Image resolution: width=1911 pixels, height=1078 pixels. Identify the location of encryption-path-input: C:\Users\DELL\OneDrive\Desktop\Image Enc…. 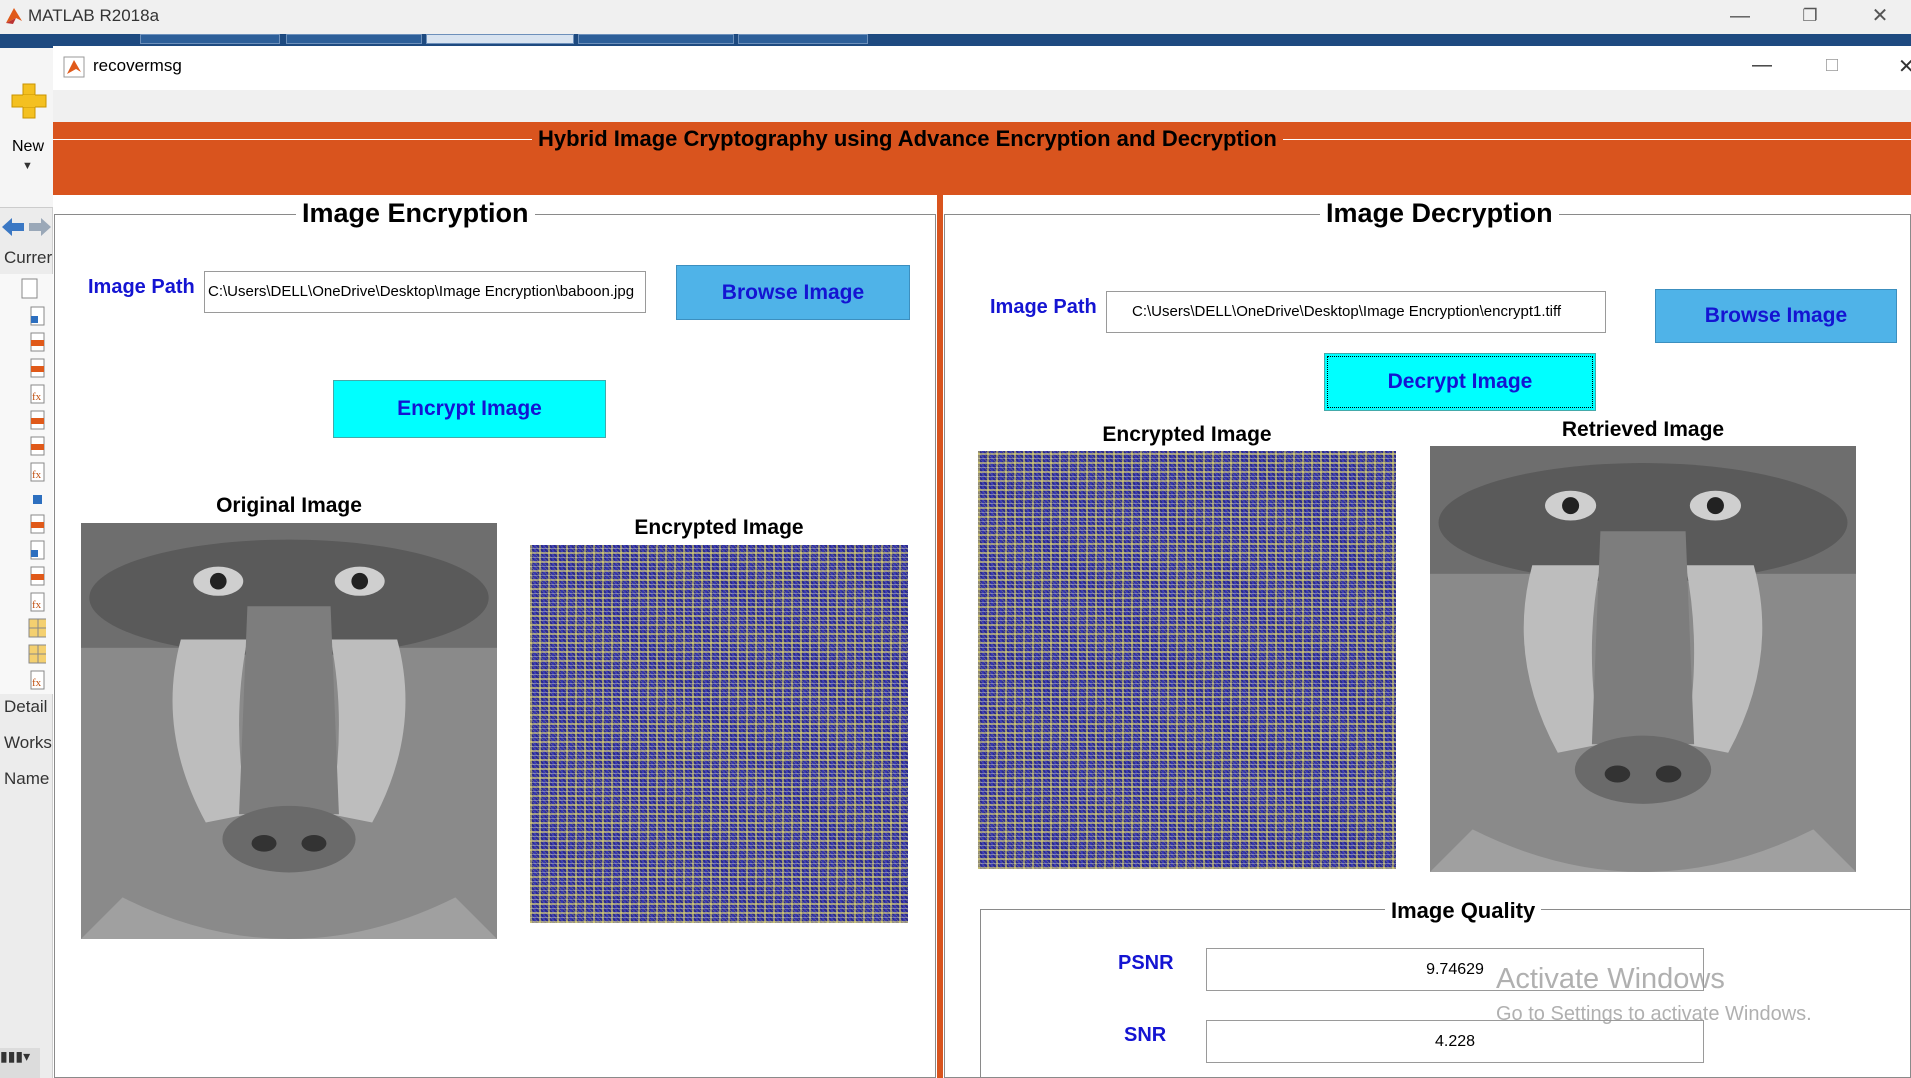
(425, 292).